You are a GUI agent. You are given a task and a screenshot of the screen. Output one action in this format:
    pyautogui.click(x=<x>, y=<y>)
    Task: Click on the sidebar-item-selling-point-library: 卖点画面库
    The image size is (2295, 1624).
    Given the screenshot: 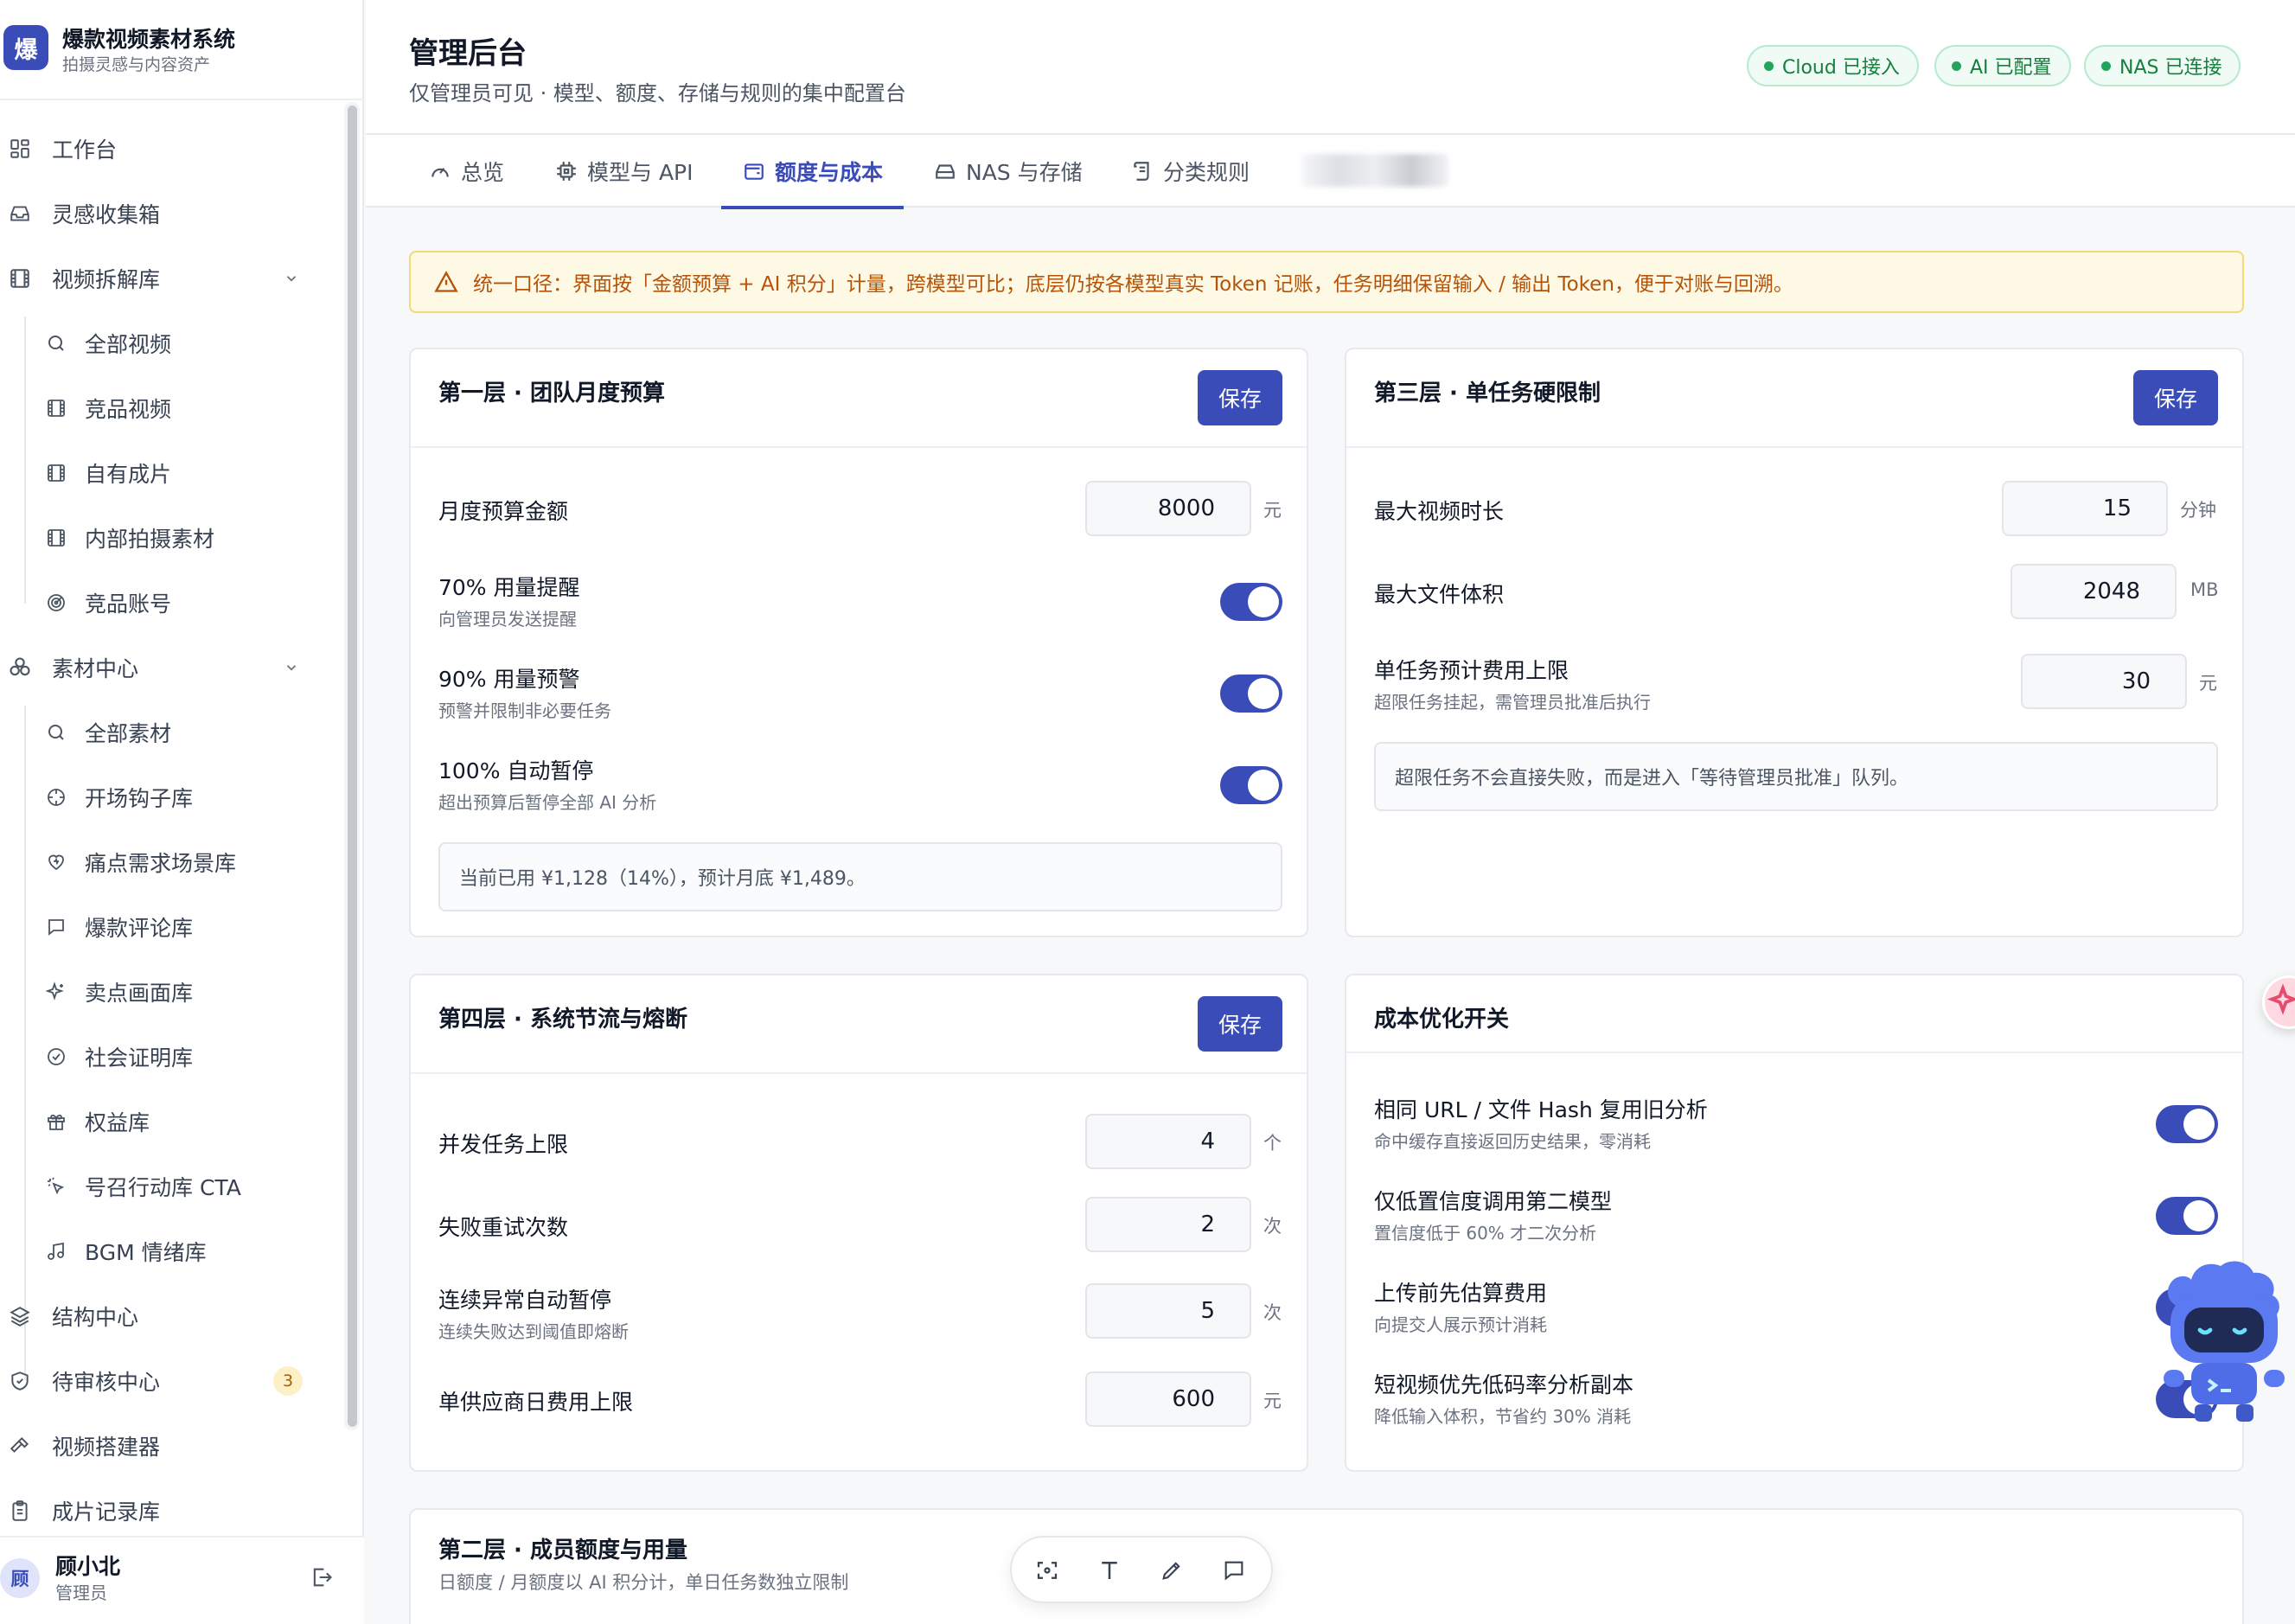 What is the action you would take?
    pyautogui.click(x=165, y=992)
    